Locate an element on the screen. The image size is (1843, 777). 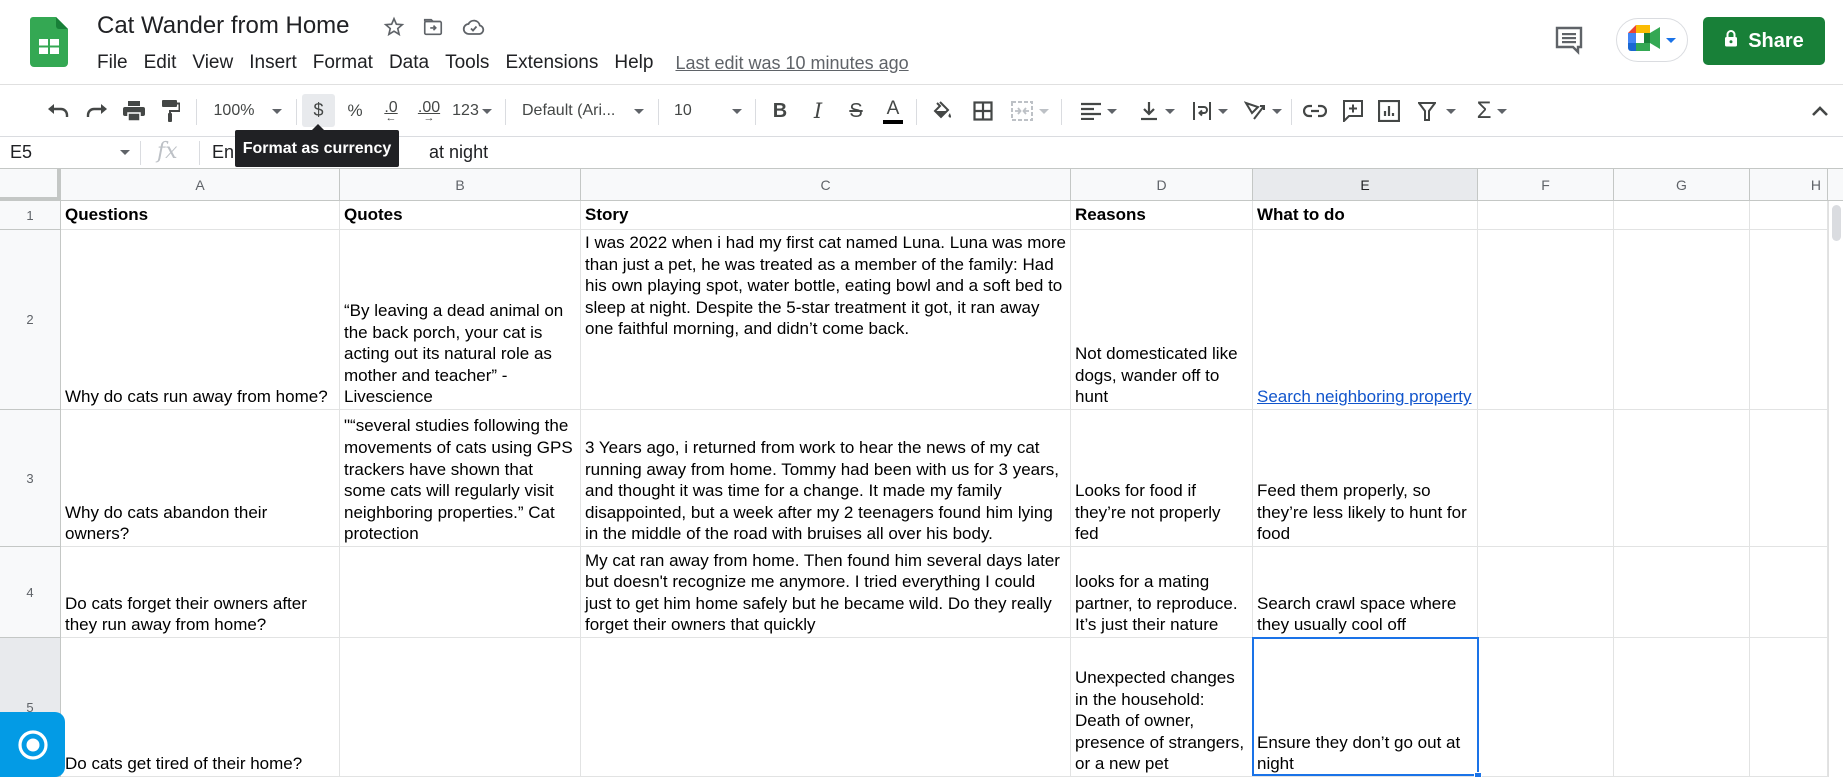
name-box: E5 is located at coordinates (21, 152).